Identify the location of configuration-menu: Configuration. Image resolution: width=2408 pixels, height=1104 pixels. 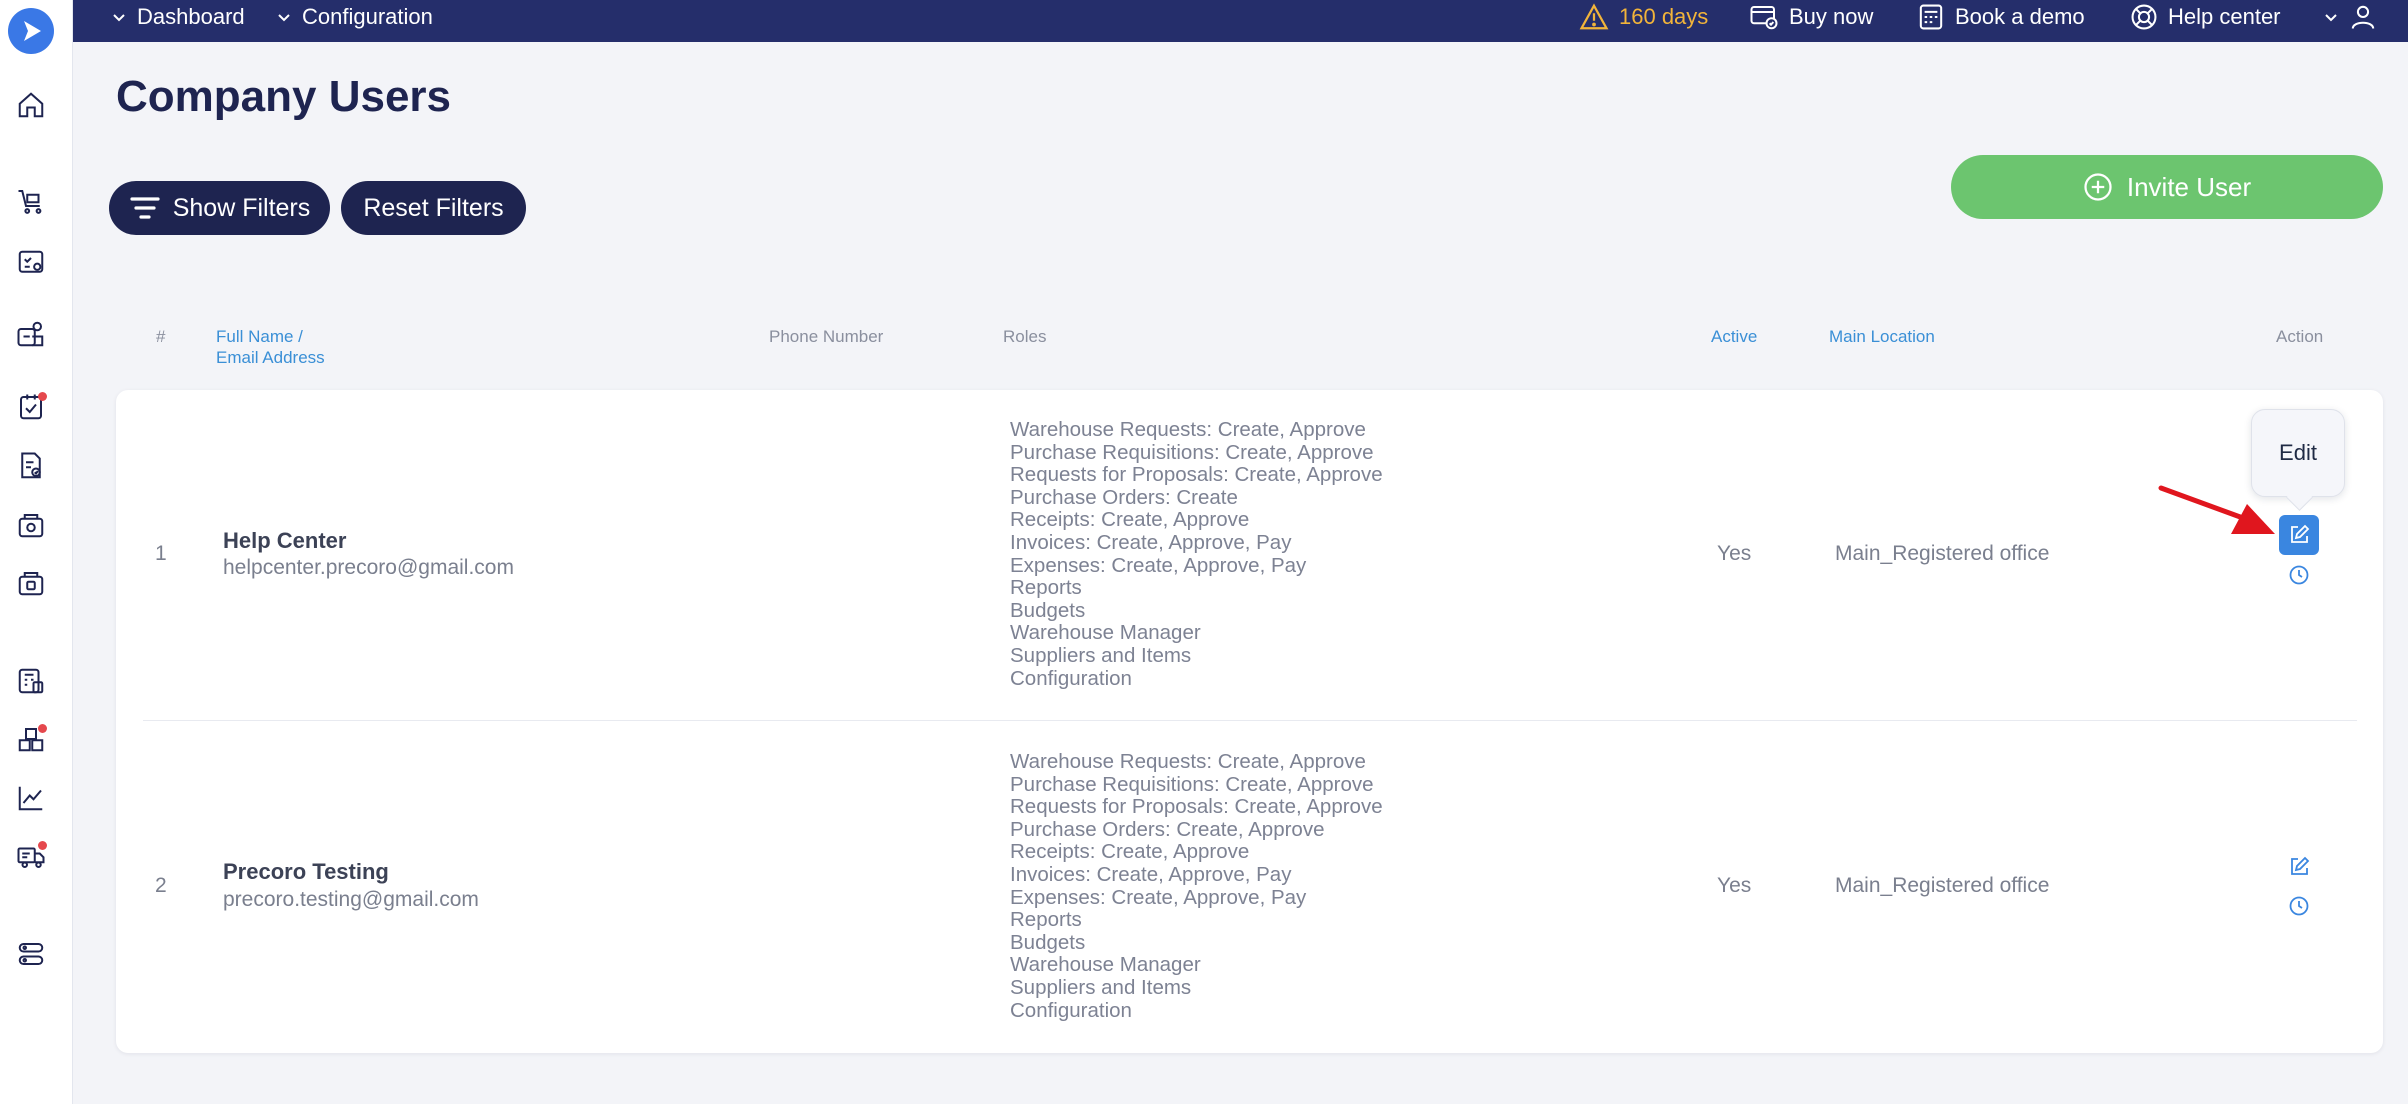
(354, 17).